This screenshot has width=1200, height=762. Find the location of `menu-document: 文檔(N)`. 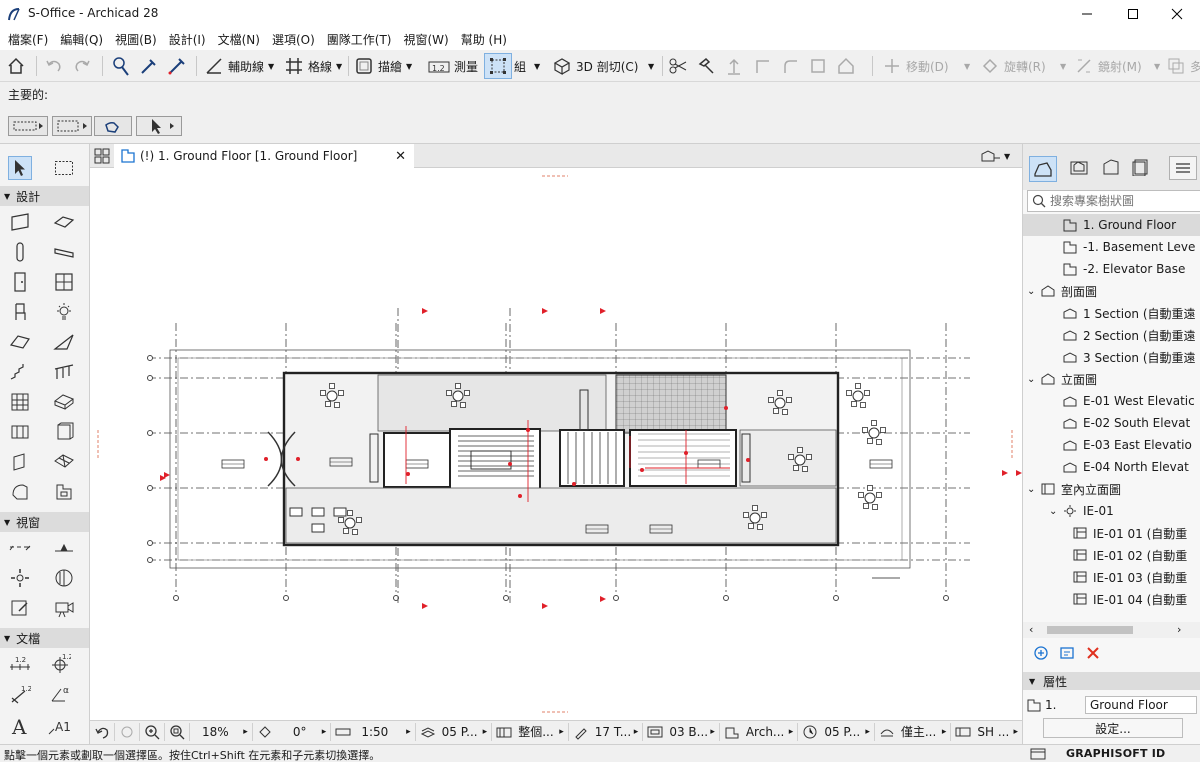

menu-document: 文檔(N) is located at coordinates (239, 39).